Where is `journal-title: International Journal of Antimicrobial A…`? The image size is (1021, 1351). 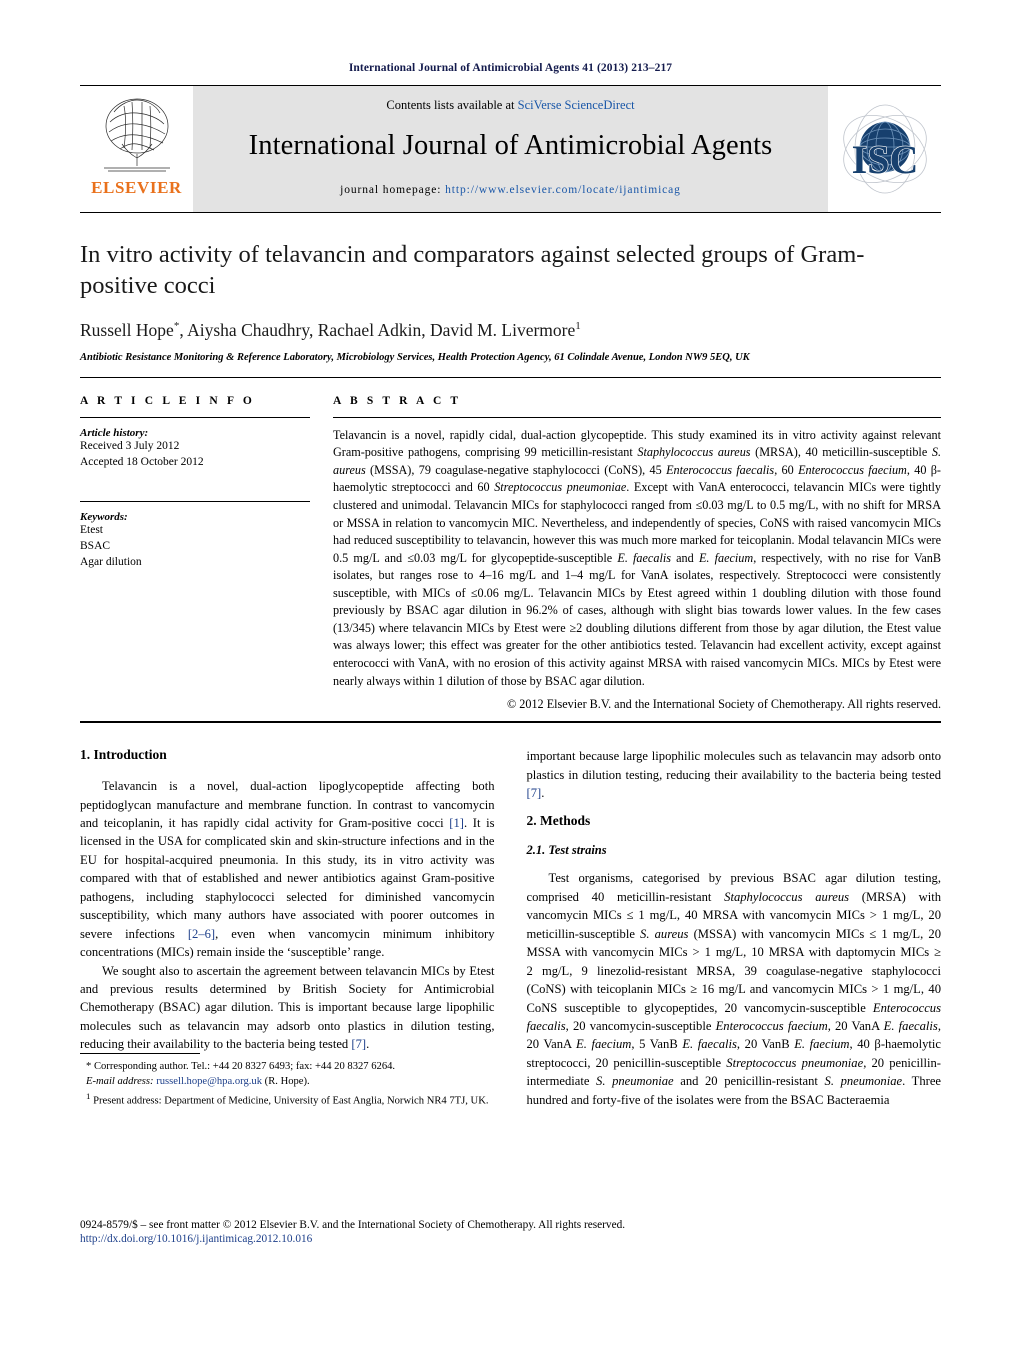 journal-title: International Journal of Antimicrobial A… is located at coordinates (510, 145).